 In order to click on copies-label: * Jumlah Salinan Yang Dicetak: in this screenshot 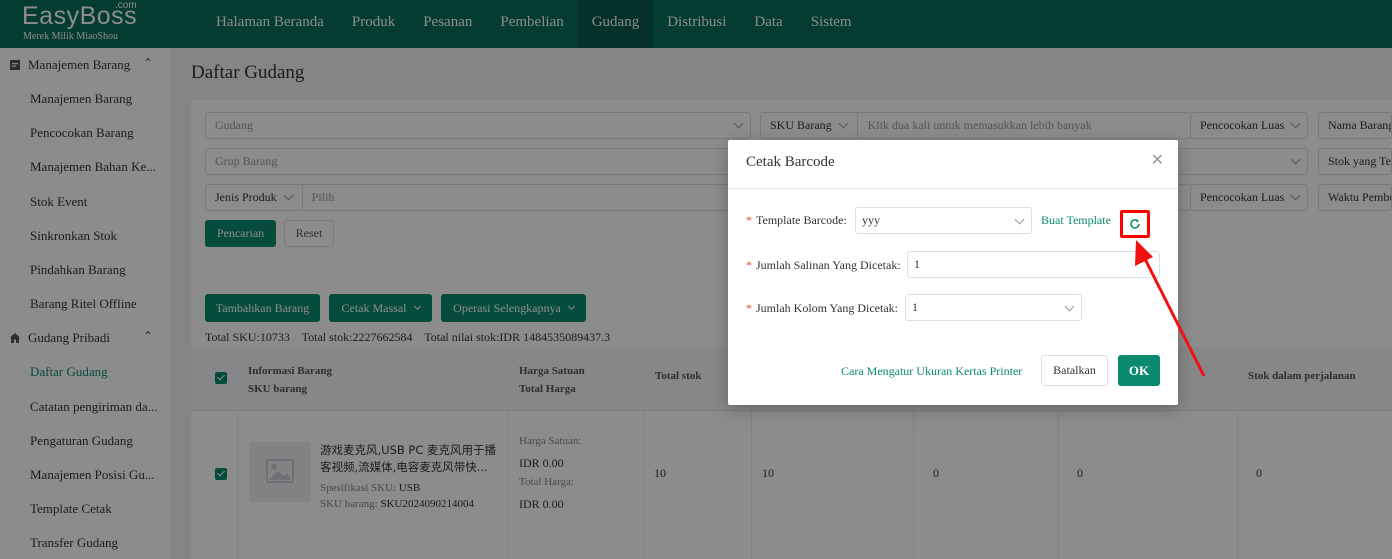, I will do `click(823, 265)`.